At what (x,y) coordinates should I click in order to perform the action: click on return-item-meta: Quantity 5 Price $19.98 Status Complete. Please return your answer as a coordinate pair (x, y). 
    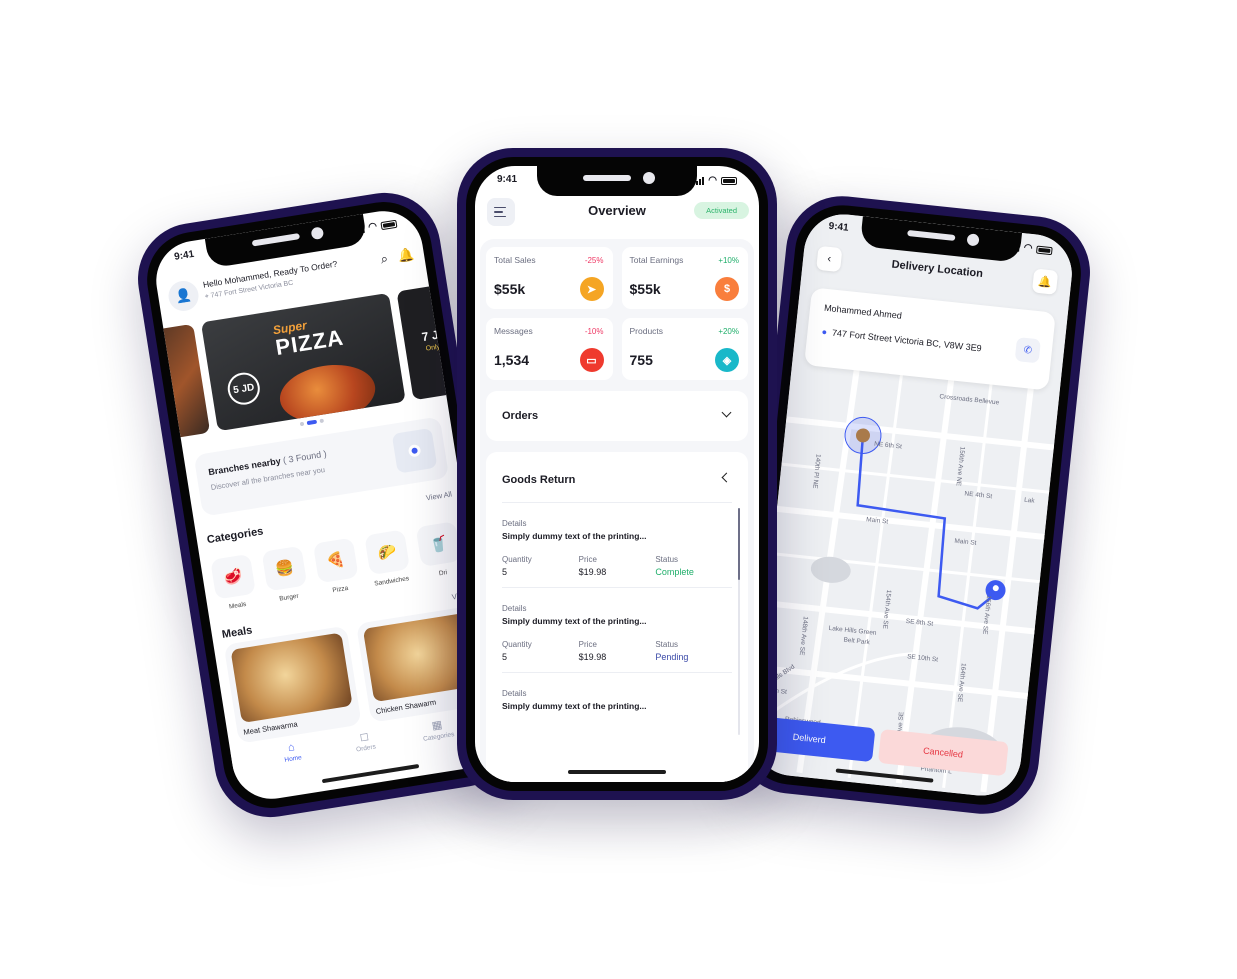
    Looking at the image, I should click on (617, 566).